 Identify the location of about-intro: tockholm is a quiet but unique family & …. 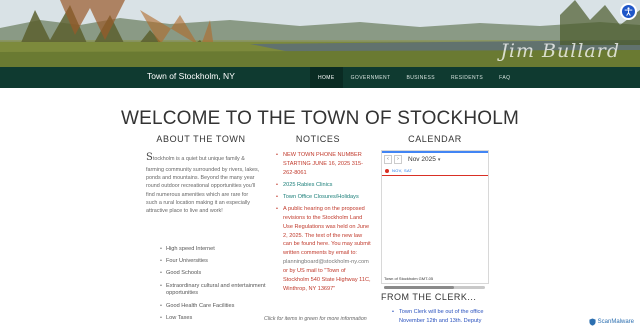
(203, 185).